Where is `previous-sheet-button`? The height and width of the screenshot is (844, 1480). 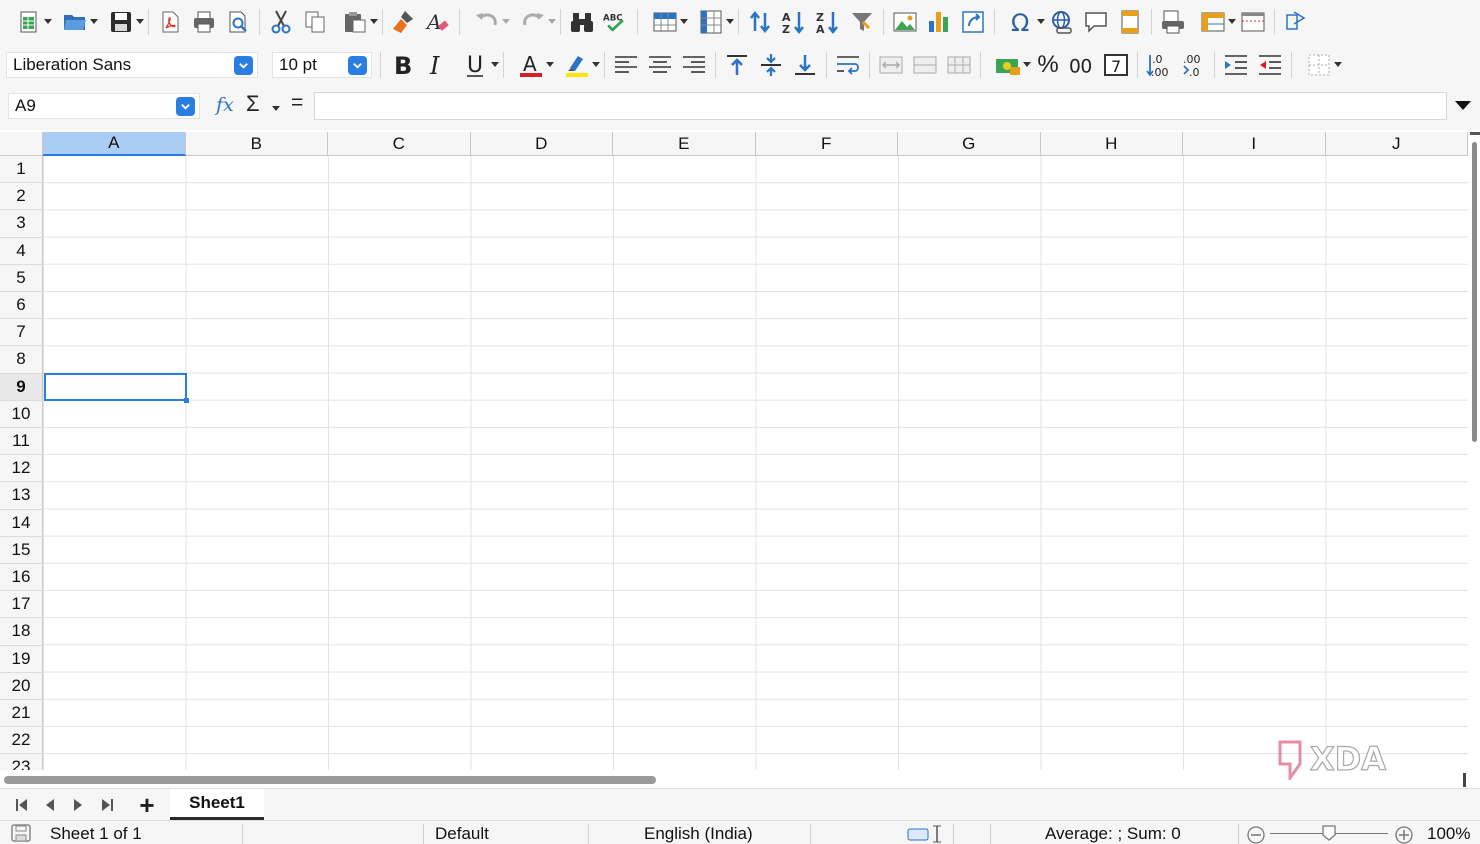 previous-sheet-button is located at coordinates (50, 805).